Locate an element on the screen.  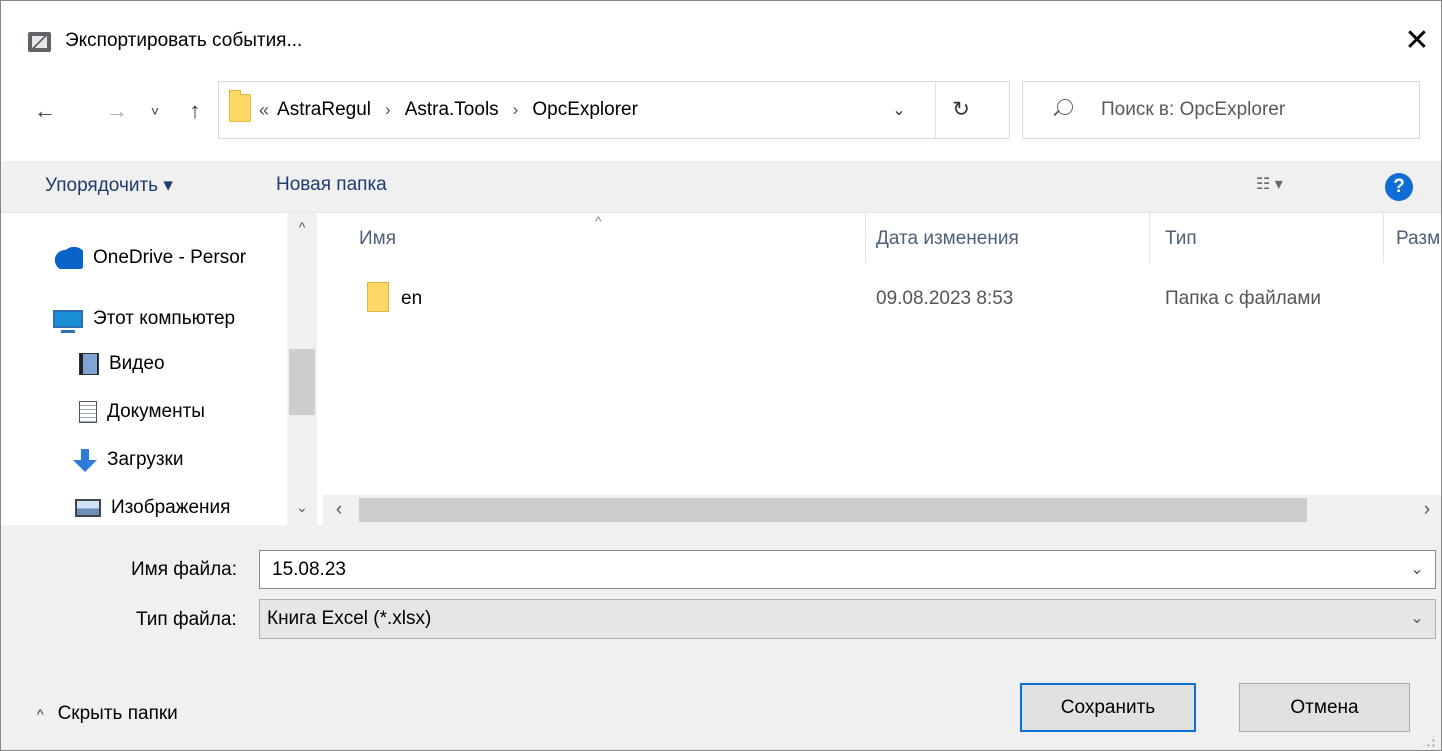
breadcrumb-astra-tools: Astra.Tools is located at coordinates (452, 110).